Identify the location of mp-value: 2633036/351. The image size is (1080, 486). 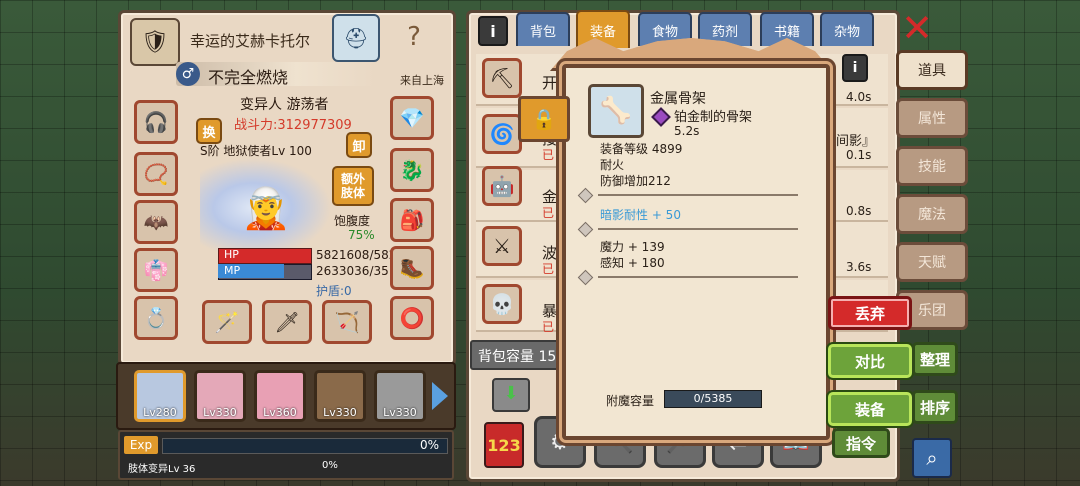
(356, 271).